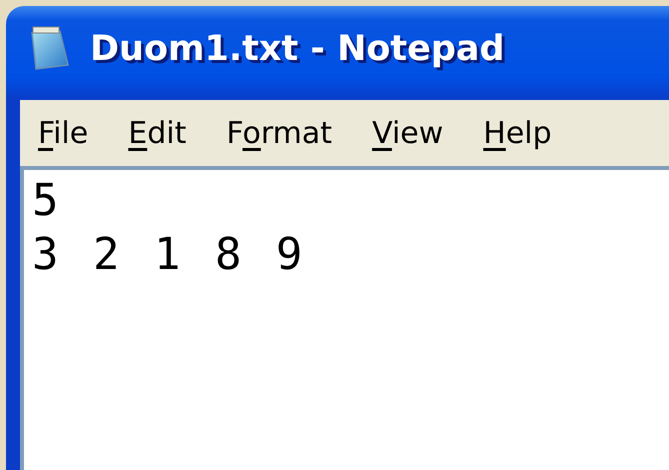 Image resolution: width=669 pixels, height=470 pixels. Describe the element at coordinates (170, 255) in the screenshot. I see `text-line: 3 2 1 8 9` at that location.